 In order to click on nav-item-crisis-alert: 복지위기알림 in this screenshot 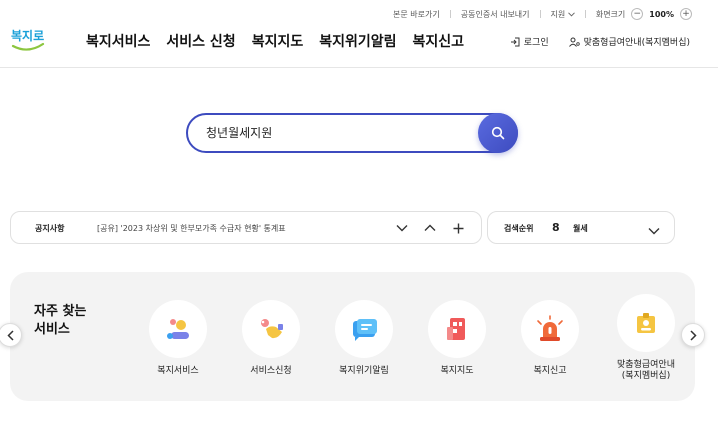, I will do `click(357, 41)`.